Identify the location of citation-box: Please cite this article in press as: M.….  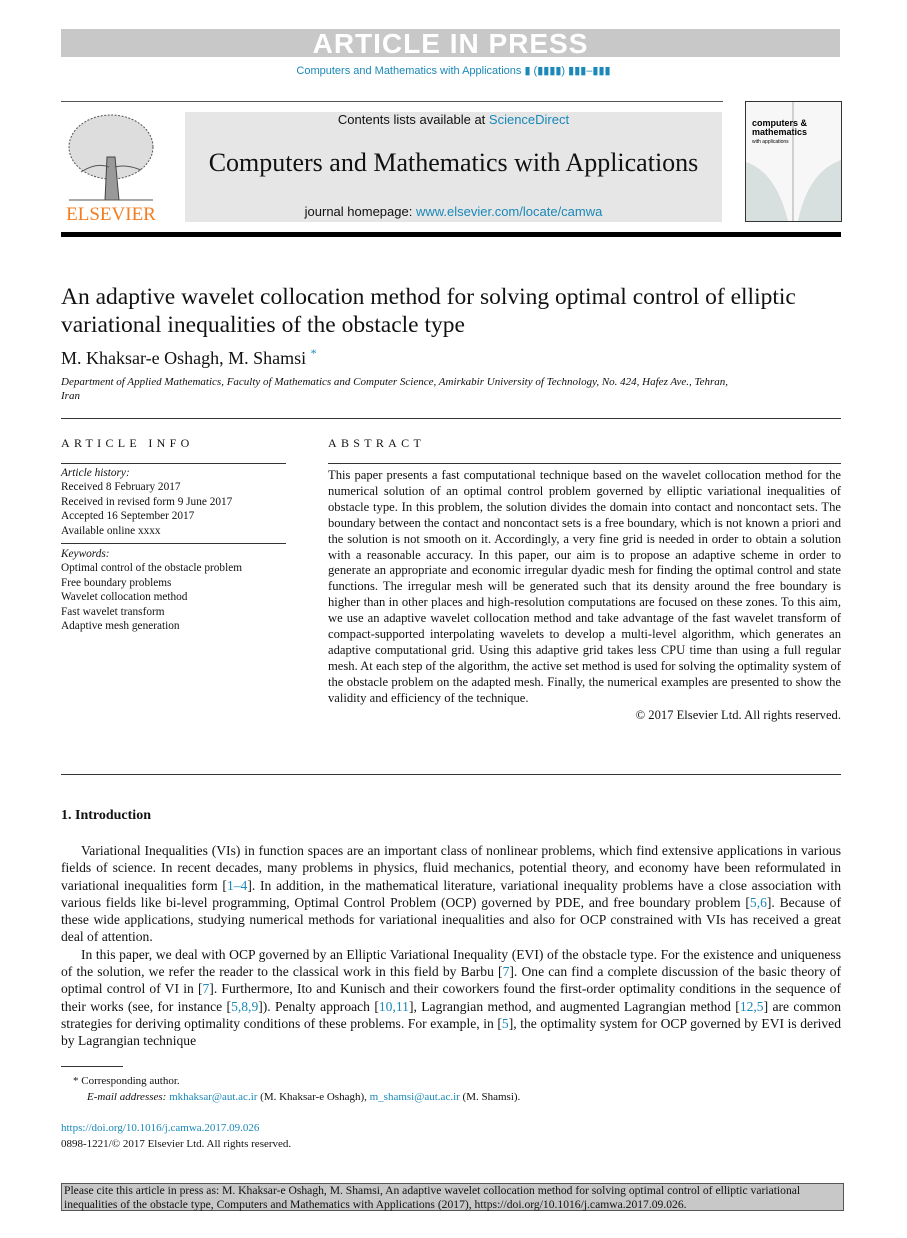
(452, 1197).